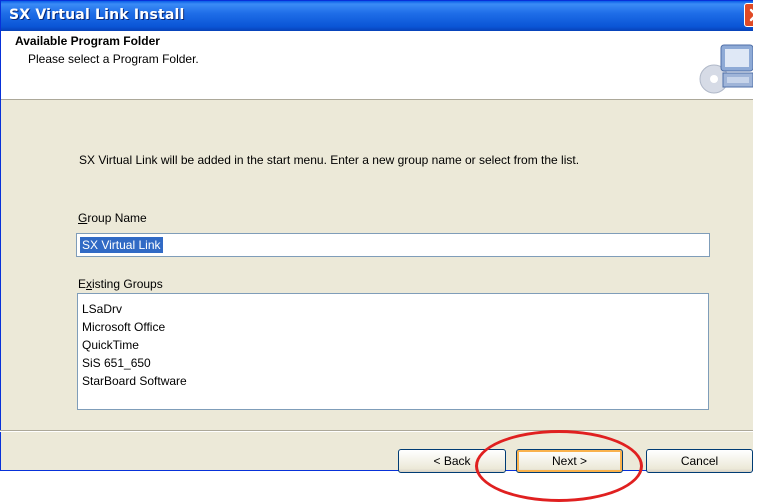 The image size is (768, 502). I want to click on list-item: StarBoard Software, so click(395, 381).